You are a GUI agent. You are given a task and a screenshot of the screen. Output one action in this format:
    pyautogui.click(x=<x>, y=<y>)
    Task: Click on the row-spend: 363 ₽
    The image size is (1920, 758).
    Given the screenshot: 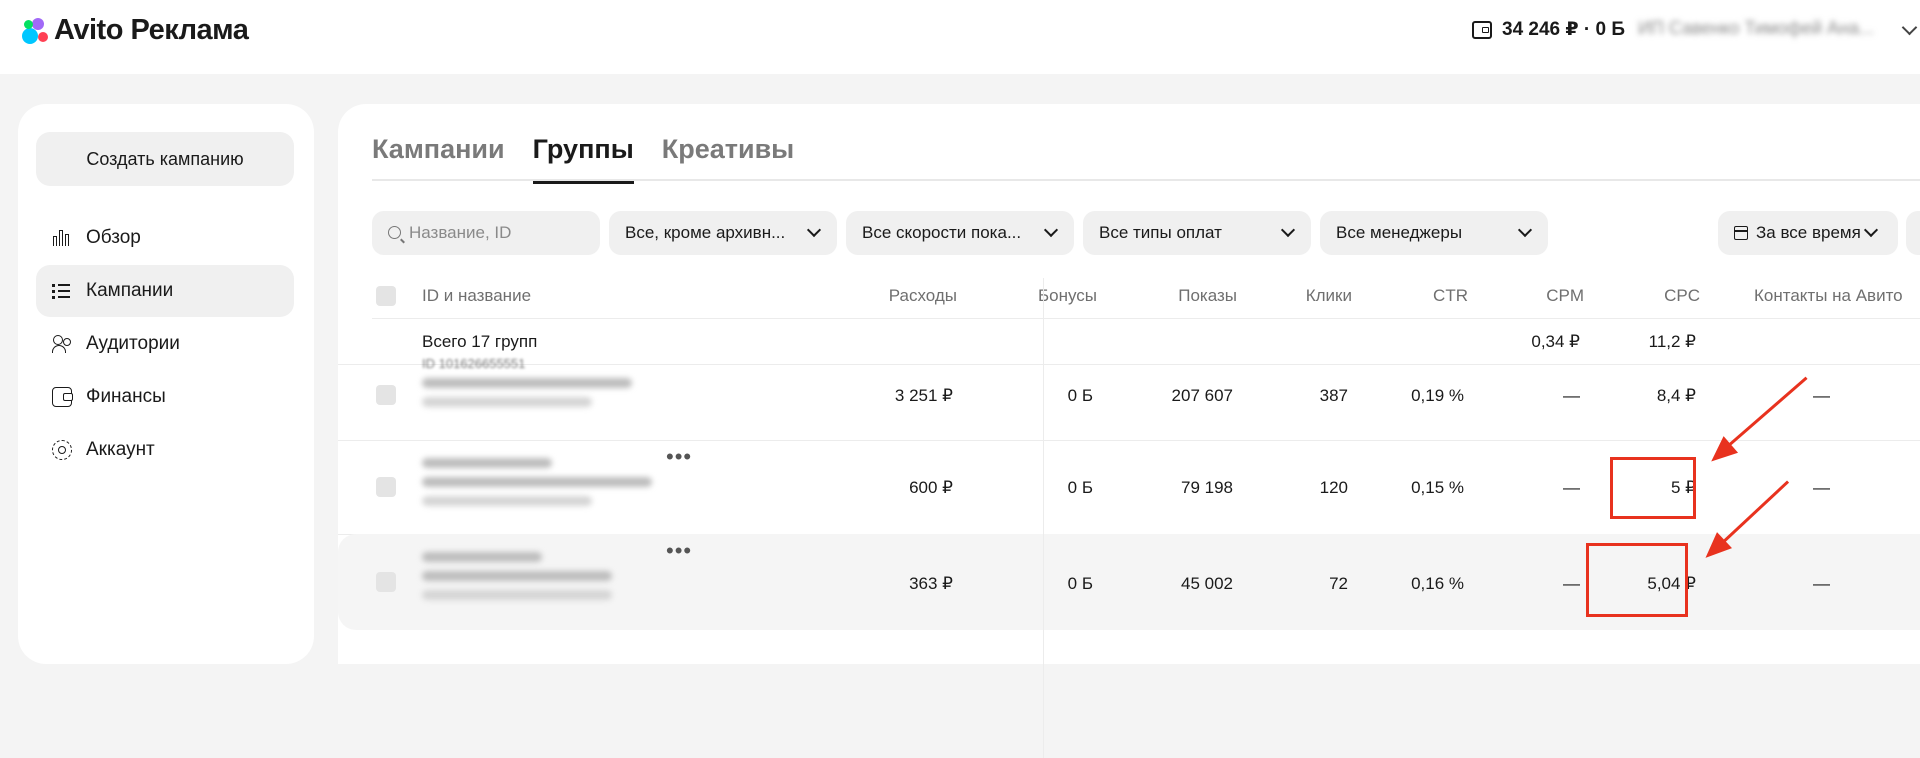 What is the action you would take?
    pyautogui.click(x=931, y=583)
    